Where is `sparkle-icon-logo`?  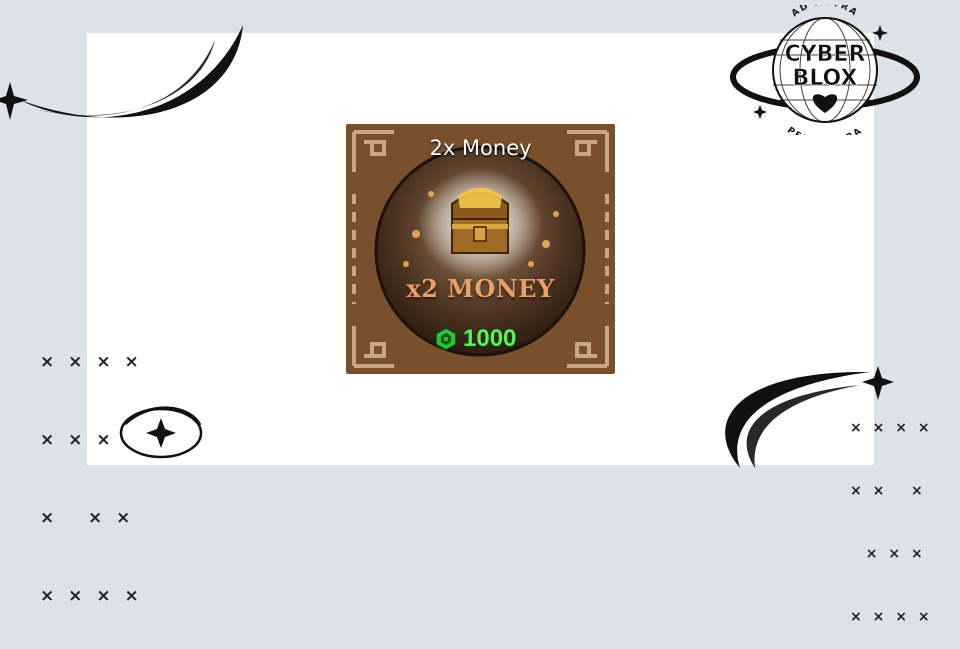 sparkle-icon-logo is located at coordinates (880, 33).